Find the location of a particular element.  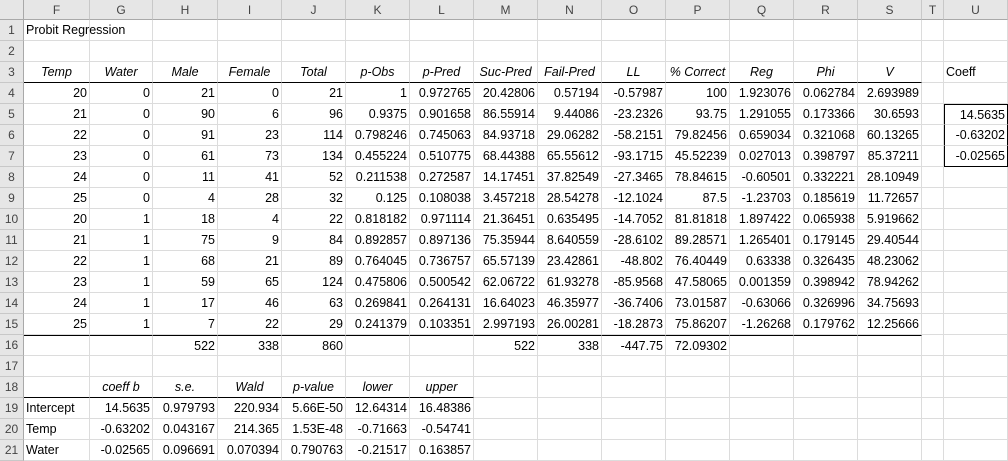

data-cell: 91 is located at coordinates (185, 135).